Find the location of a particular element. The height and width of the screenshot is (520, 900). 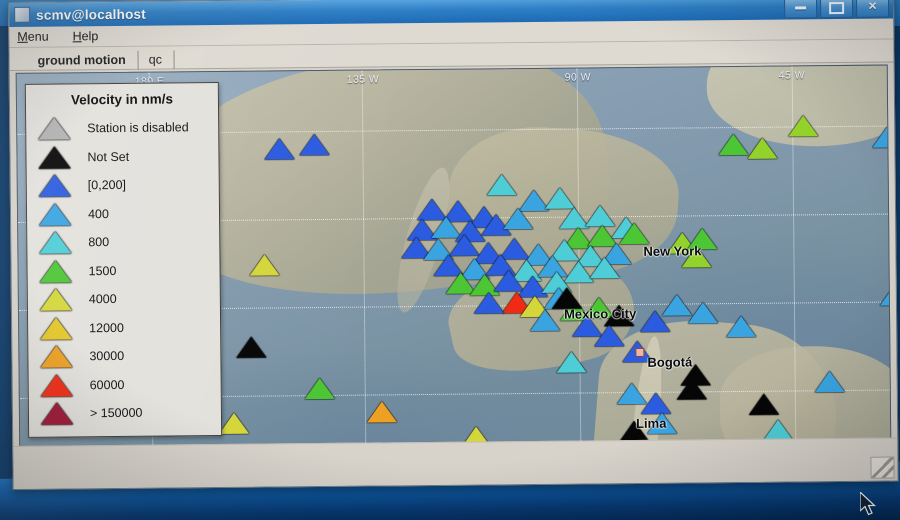

close-button: ✕ is located at coordinates (872, 9).